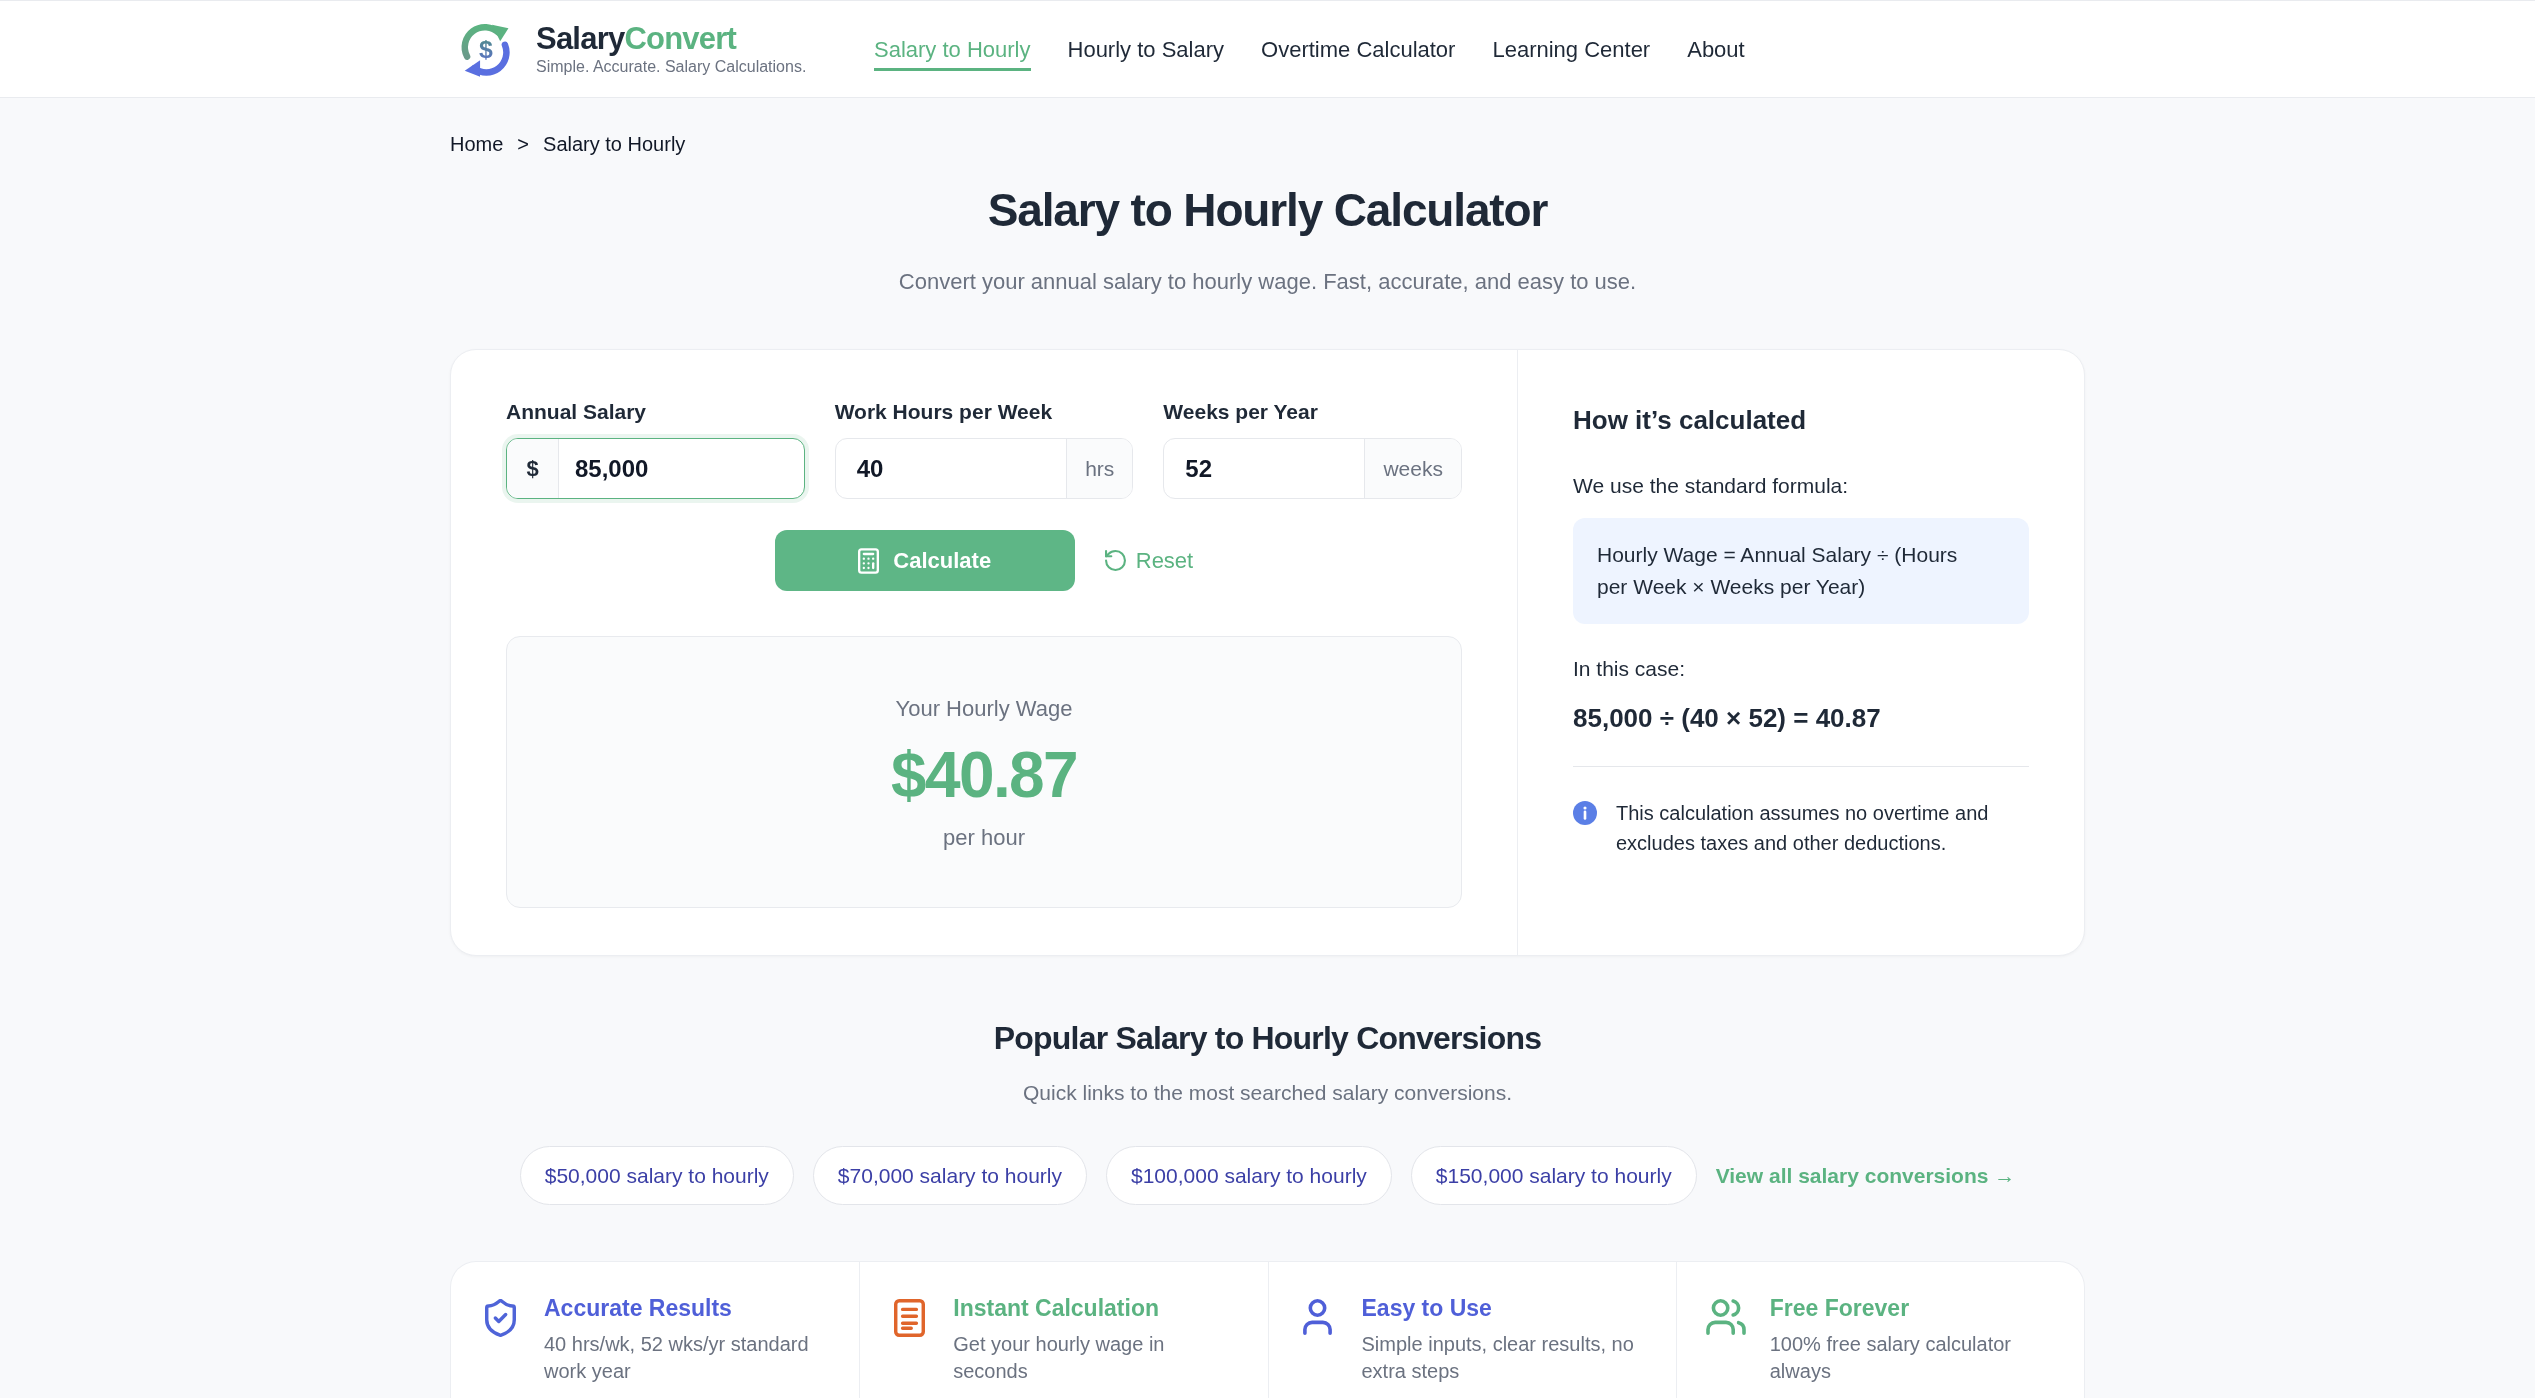 This screenshot has width=2535, height=1398. Describe the element at coordinates (1803, 828) in the screenshot. I see `calculation-note: This calculation assumes no overtime and excludes taxes and other deductions.` at that location.